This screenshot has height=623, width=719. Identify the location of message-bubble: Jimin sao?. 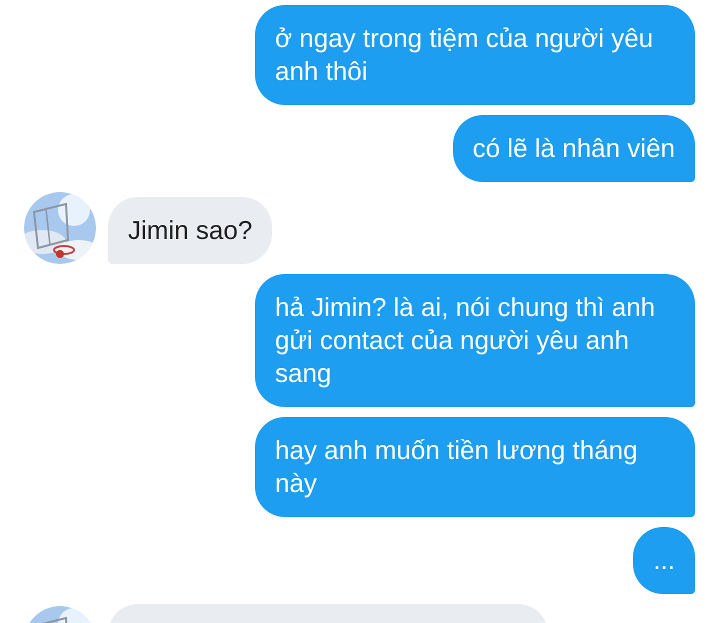
(190, 230).